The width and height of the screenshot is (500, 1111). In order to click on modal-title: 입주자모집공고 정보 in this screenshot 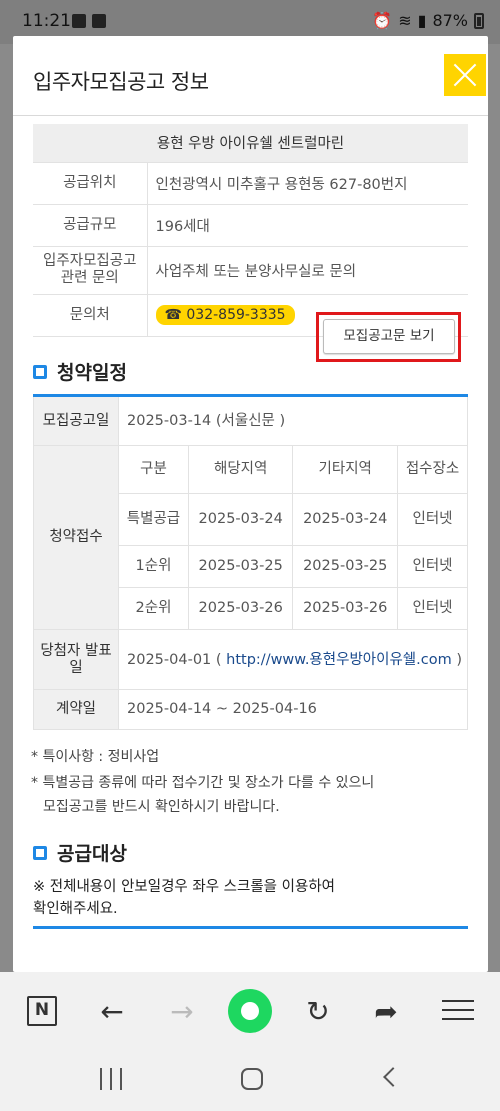, I will do `click(121, 82)`.